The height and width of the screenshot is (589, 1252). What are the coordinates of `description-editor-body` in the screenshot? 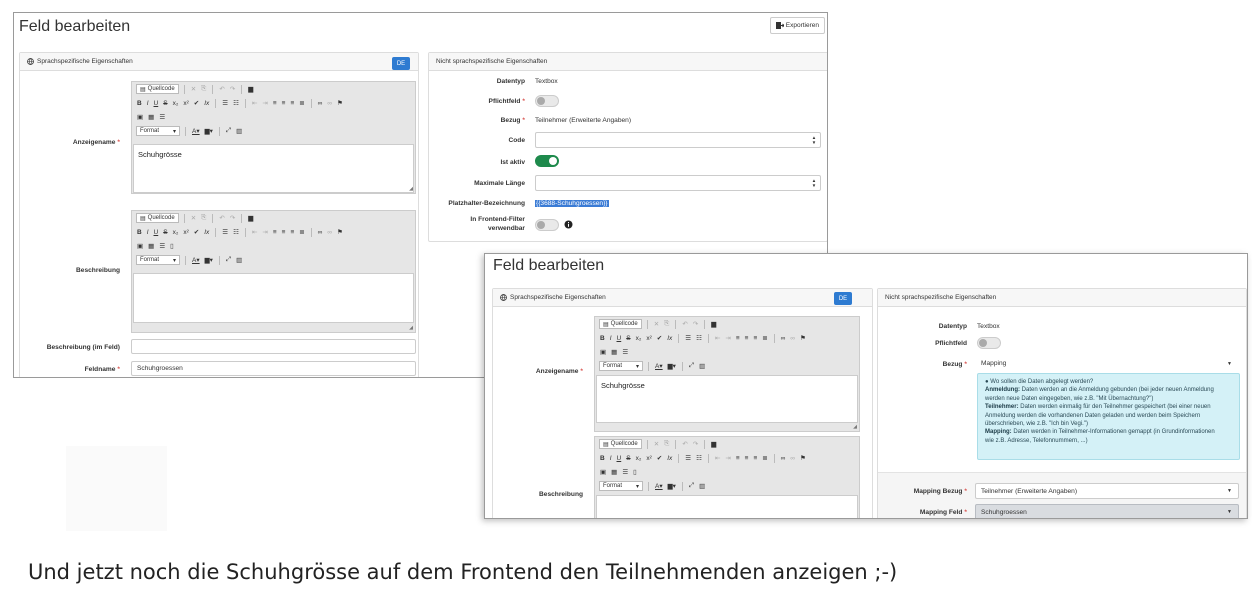 It's located at (273, 298).